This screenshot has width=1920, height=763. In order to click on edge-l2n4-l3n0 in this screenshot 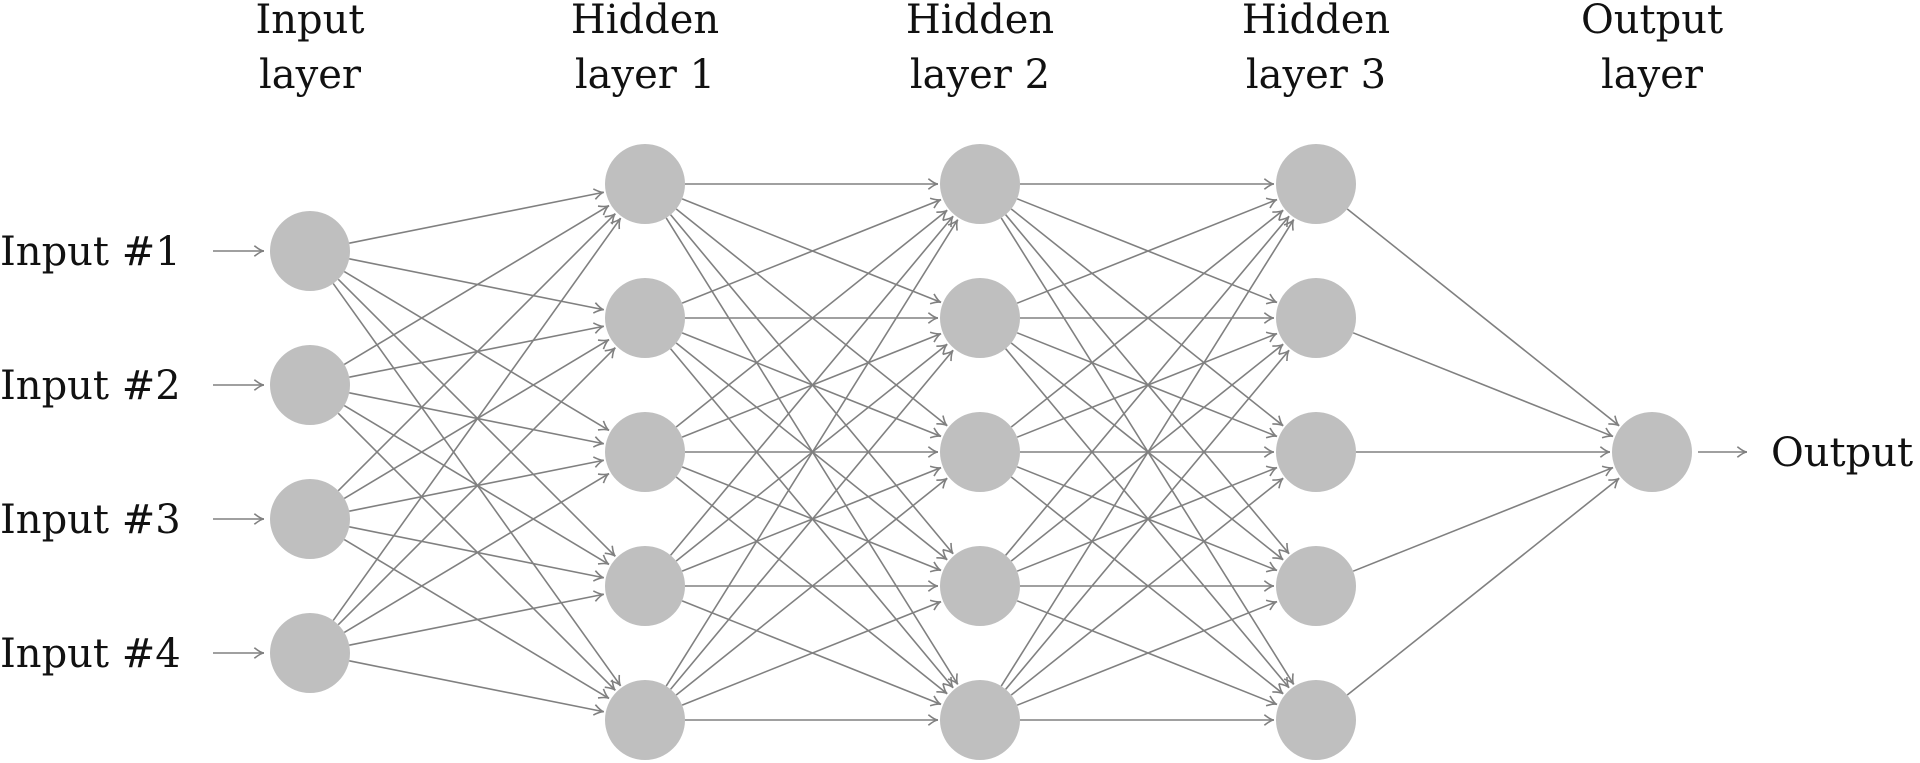, I will do `click(1147, 453)`.